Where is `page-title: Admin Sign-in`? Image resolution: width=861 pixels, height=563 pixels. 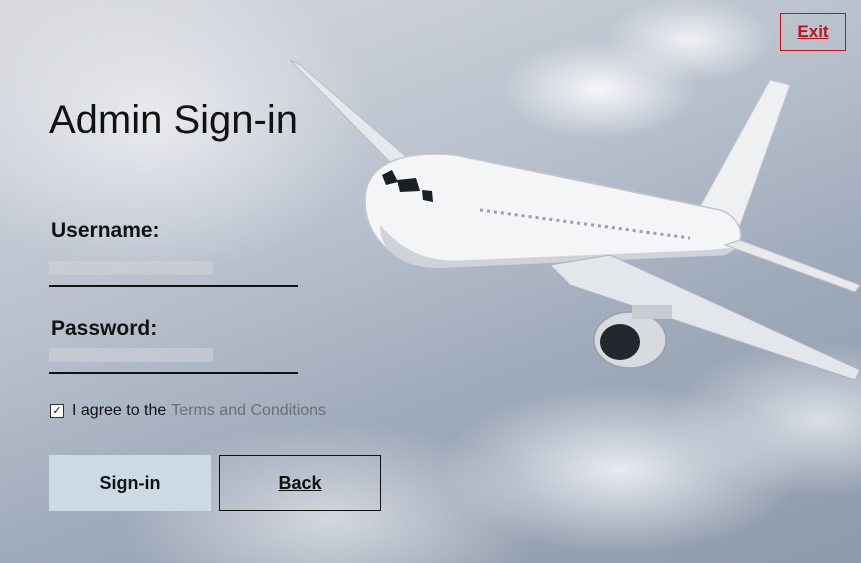 page-title: Admin Sign-in is located at coordinates (174, 120).